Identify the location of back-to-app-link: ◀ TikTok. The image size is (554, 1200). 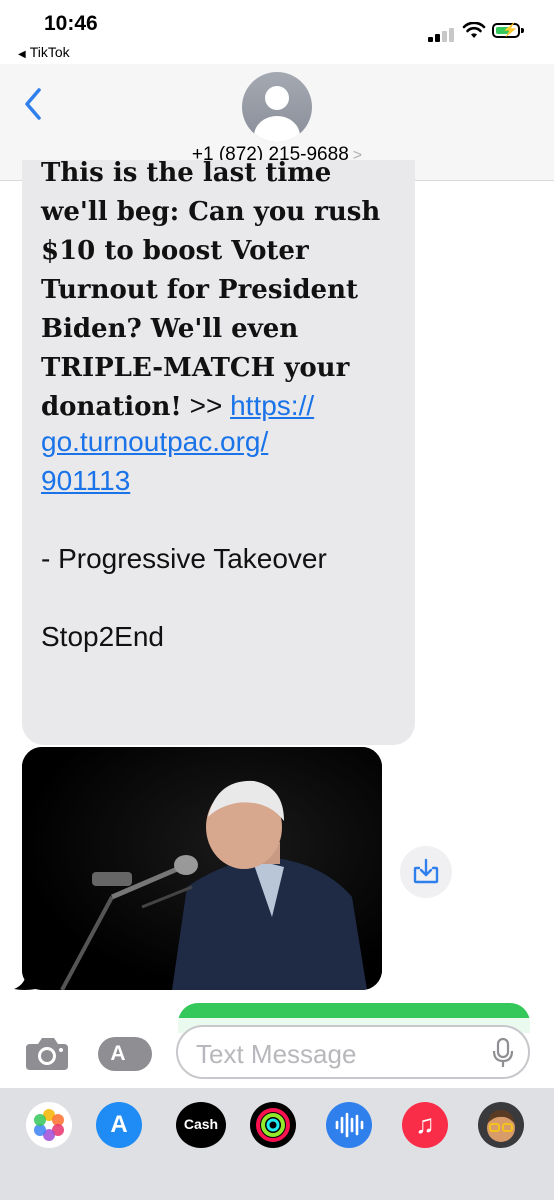
(44, 52).